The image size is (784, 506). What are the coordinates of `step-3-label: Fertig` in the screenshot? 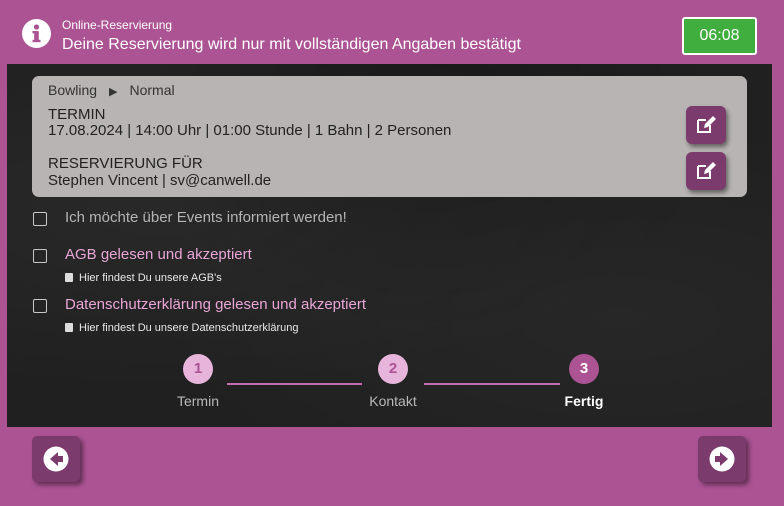 It's located at (584, 401).